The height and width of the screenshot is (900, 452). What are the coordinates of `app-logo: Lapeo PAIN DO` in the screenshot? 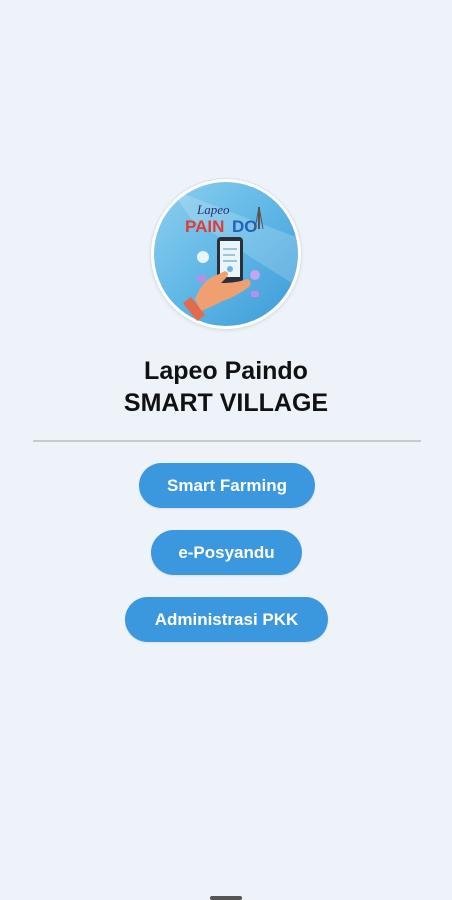 It's located at (226, 254).